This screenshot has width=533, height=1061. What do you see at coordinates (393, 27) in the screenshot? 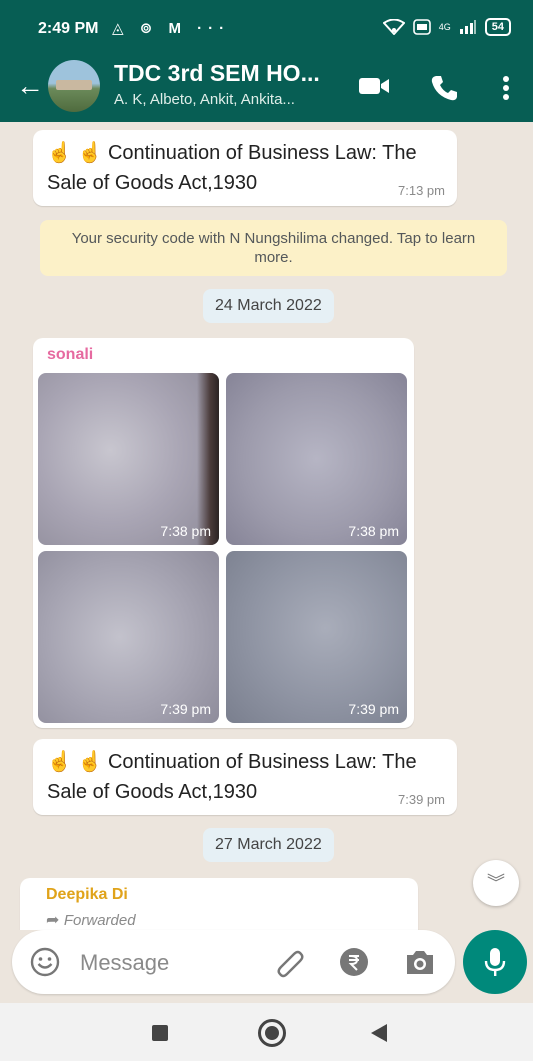
I see `wifi-icon` at bounding box center [393, 27].